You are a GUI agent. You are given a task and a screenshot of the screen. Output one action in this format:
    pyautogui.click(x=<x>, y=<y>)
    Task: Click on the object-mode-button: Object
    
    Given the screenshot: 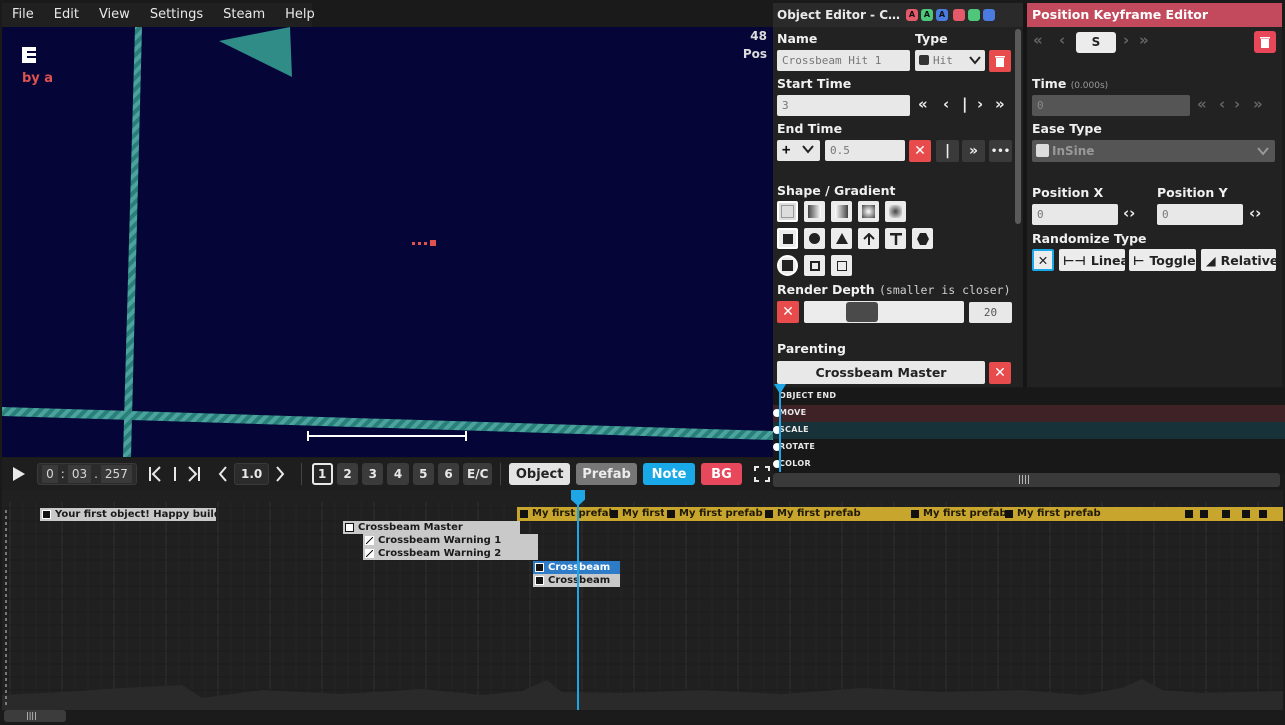 What is the action you would take?
    pyautogui.click(x=540, y=474)
    